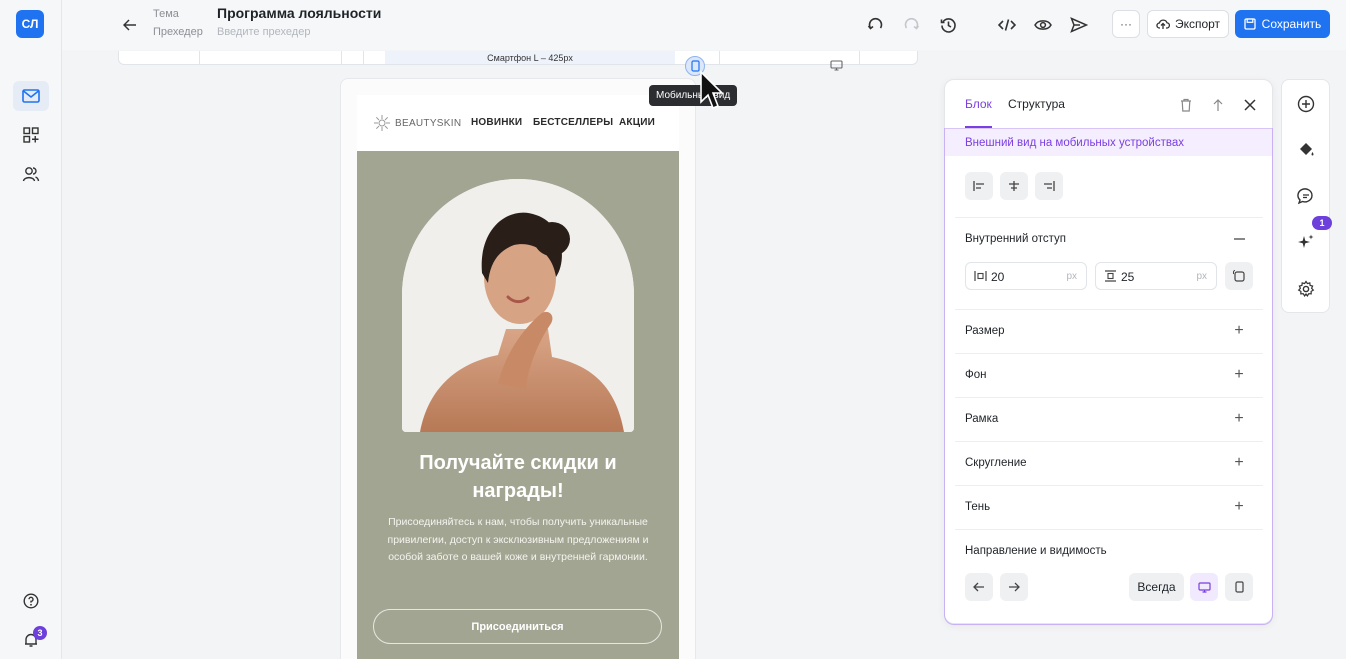  Describe the element at coordinates (1239, 276) in the screenshot. I see `padding-link-icon` at that location.